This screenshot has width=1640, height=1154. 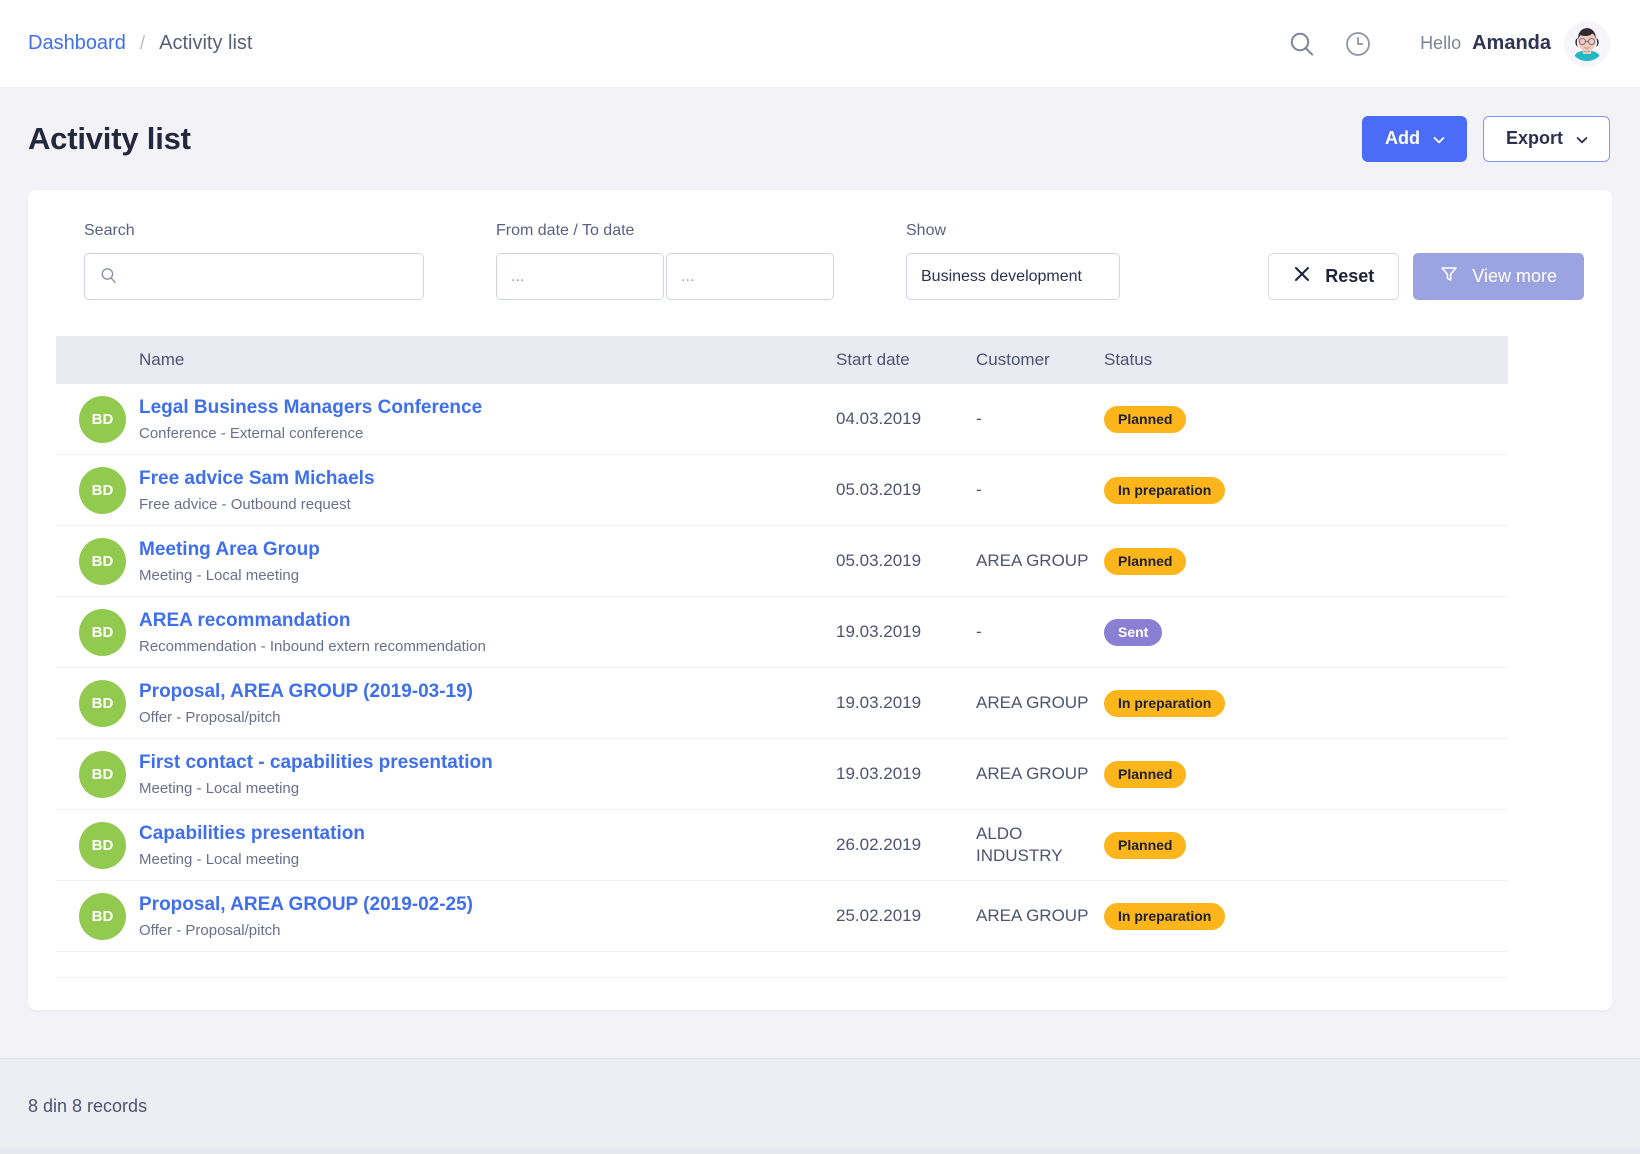 I want to click on activity-name-link: AREA recommandation, so click(x=487, y=621).